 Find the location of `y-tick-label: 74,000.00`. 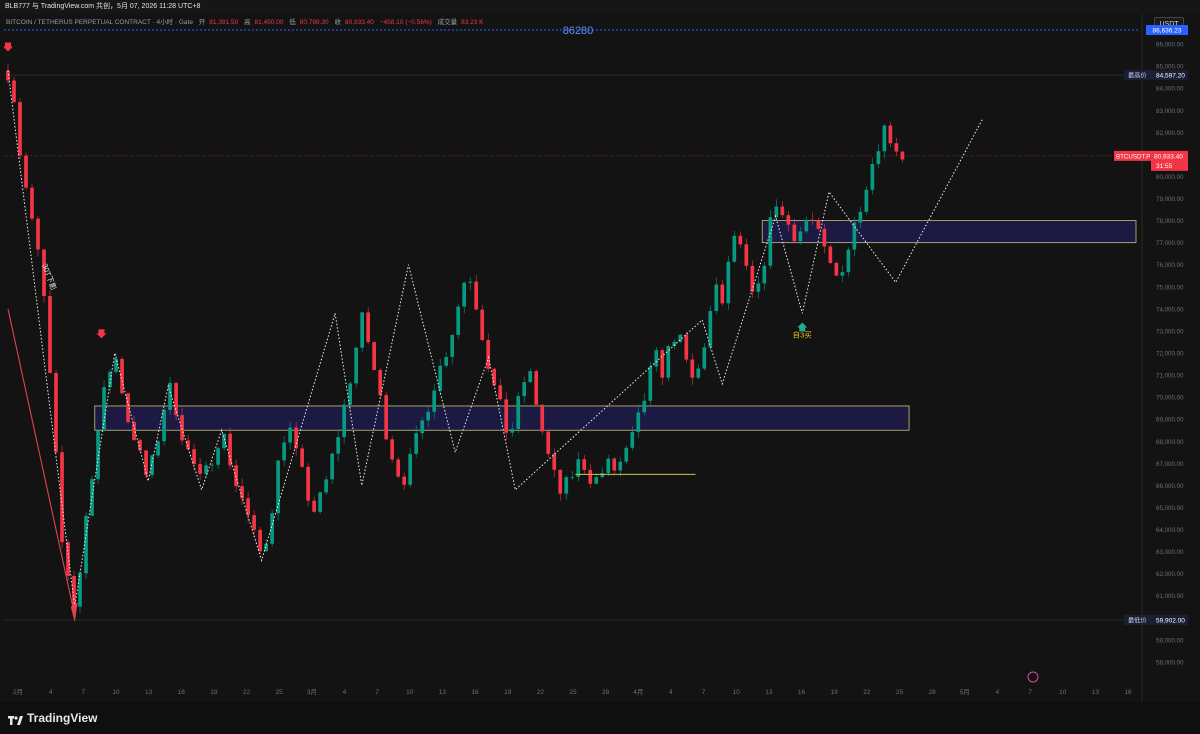

y-tick-label: 74,000.00 is located at coordinates (1170, 309).